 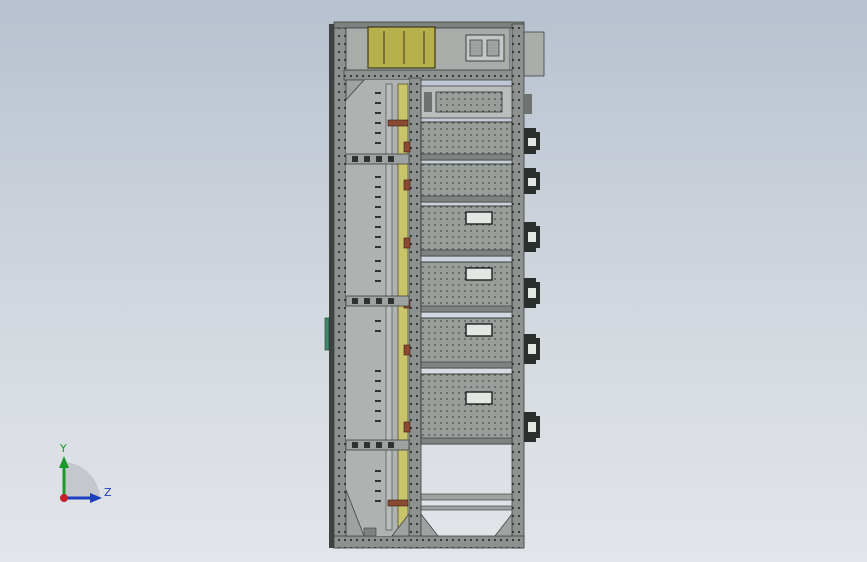 I want to click on left-outer-rail, so click(x=331, y=286).